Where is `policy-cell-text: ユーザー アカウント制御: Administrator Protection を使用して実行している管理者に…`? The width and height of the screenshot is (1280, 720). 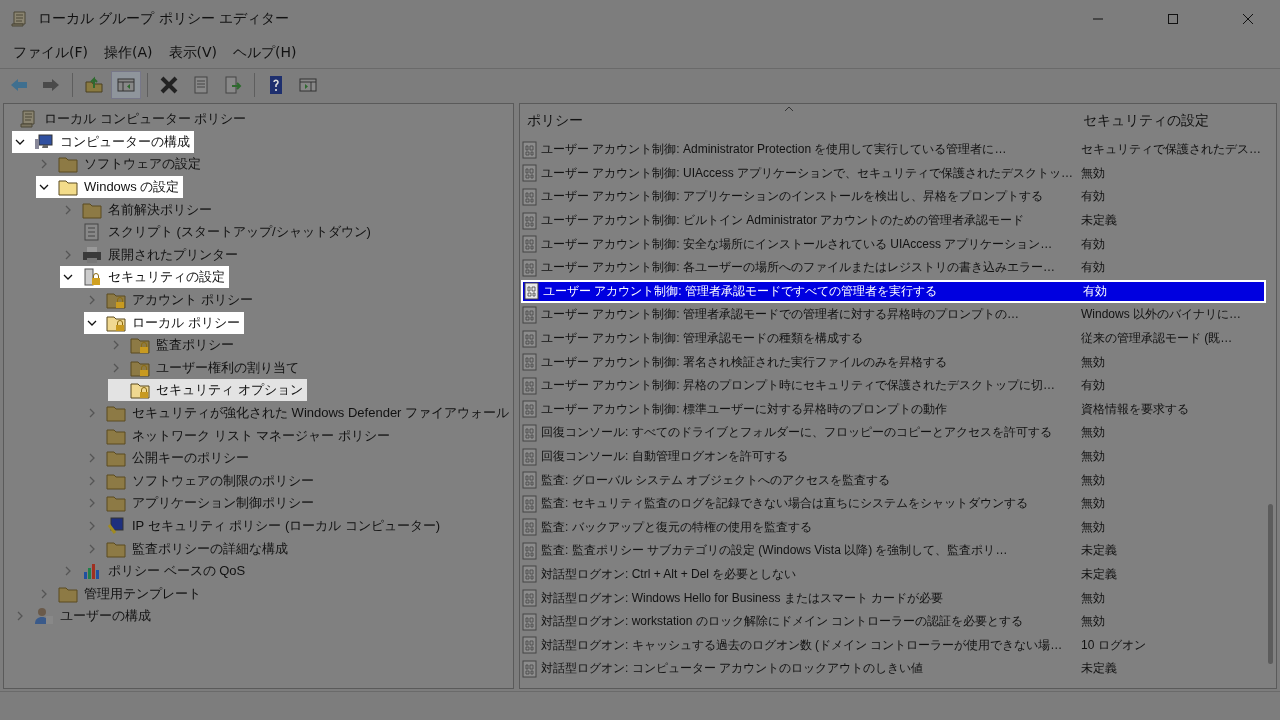 policy-cell-text: ユーザー アカウント制御: Administrator Protection を使用して実行している管理者に… is located at coordinates (774, 150).